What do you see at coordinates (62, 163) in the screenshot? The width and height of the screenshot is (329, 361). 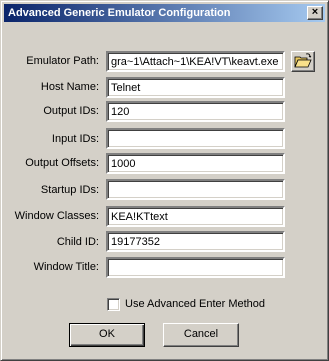 I see `output-offsets-label: Output Offsets:` at bounding box center [62, 163].